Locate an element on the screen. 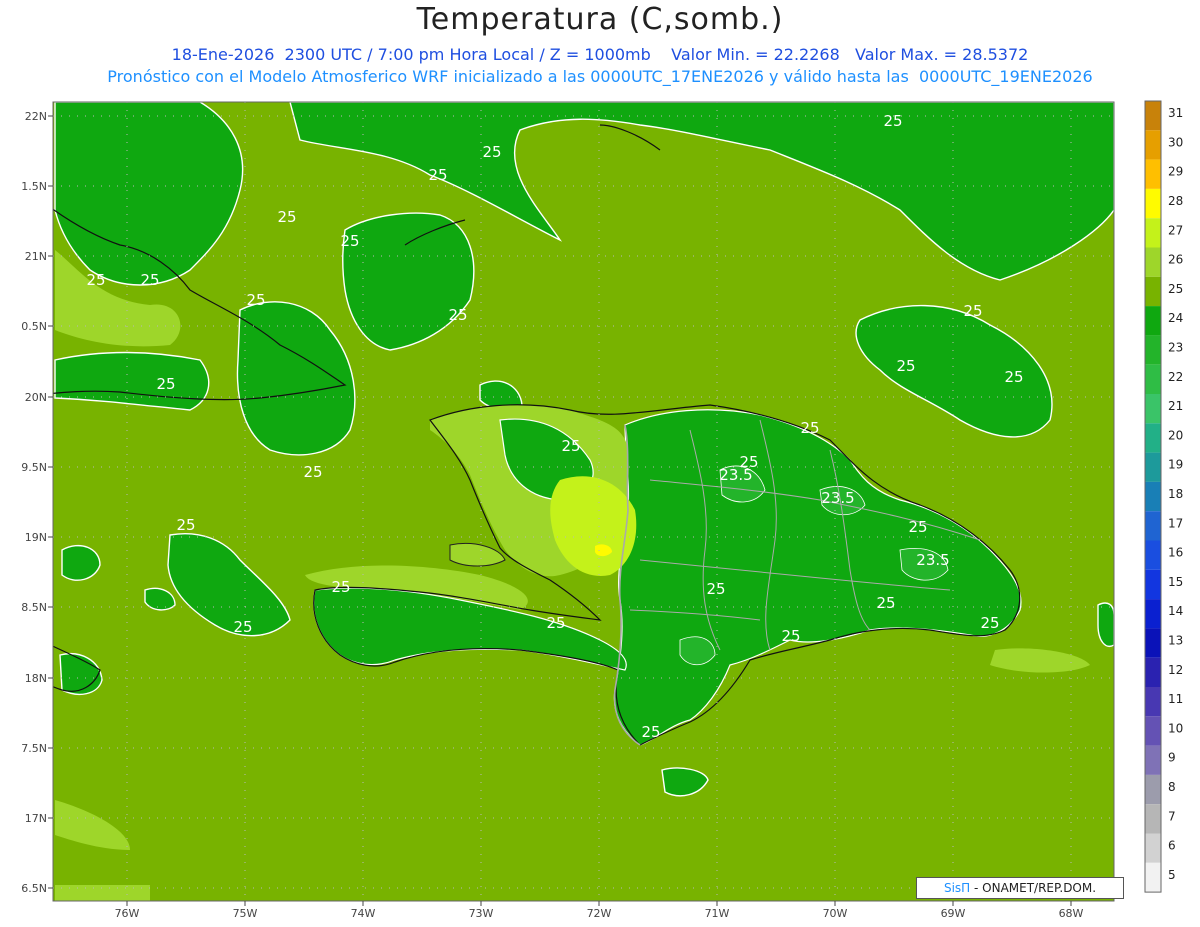 Image resolution: width=1200 pixels, height=927 pixels. colorbar-label: 26 is located at coordinates (1175, 260).